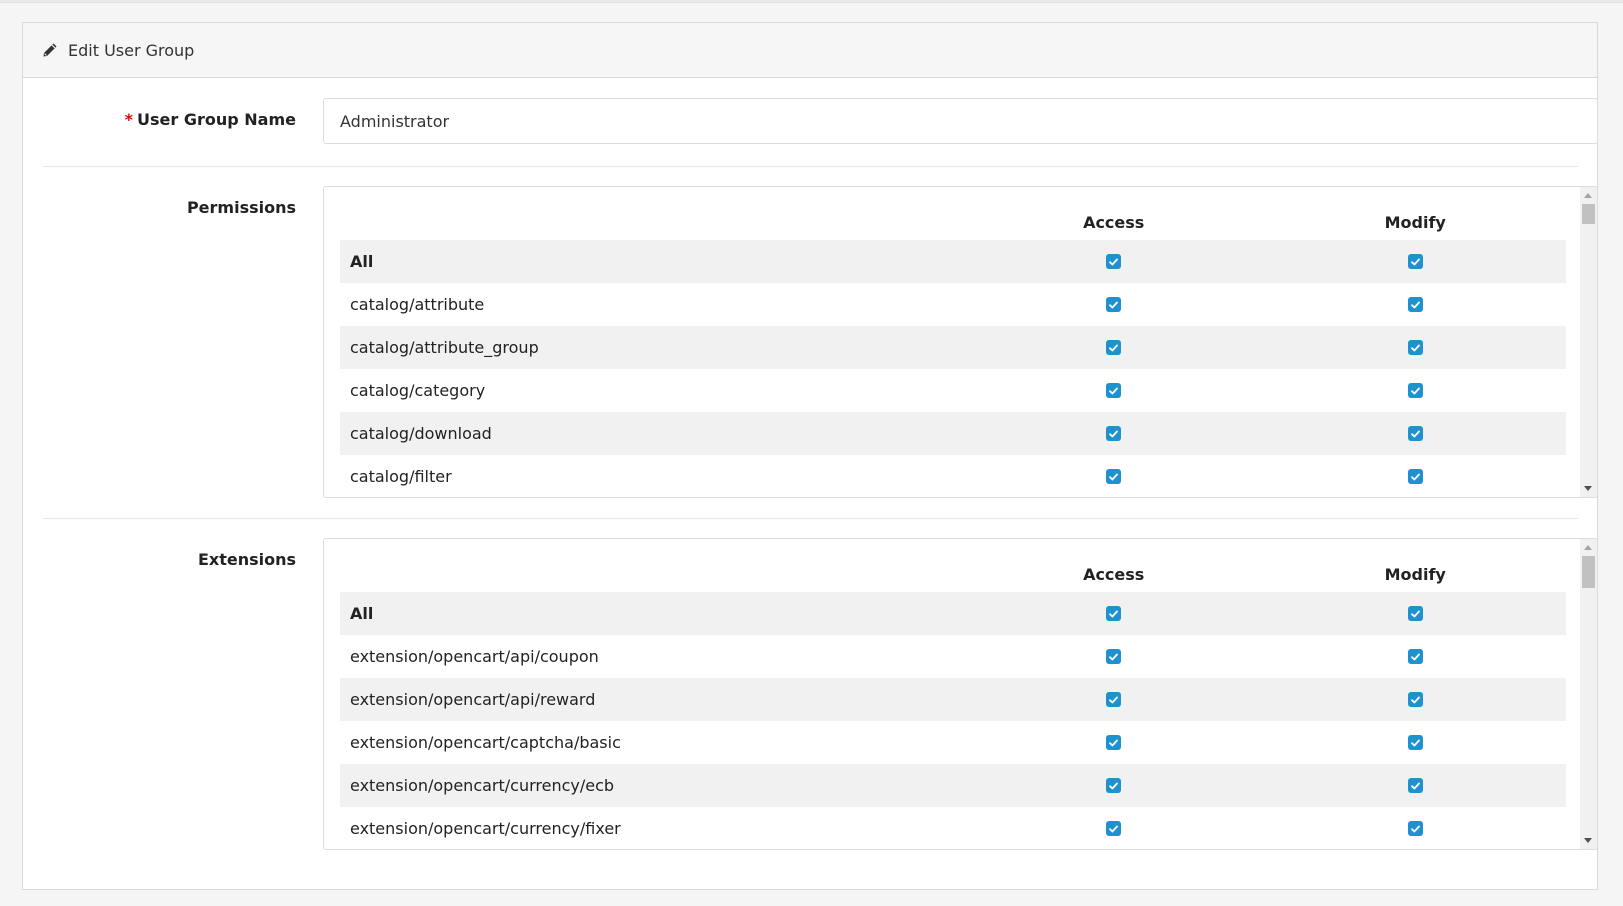 Image resolution: width=1623 pixels, height=906 pixels. Describe the element at coordinates (417, 304) in the screenshot. I see `permission-name: catalog/attribute` at that location.